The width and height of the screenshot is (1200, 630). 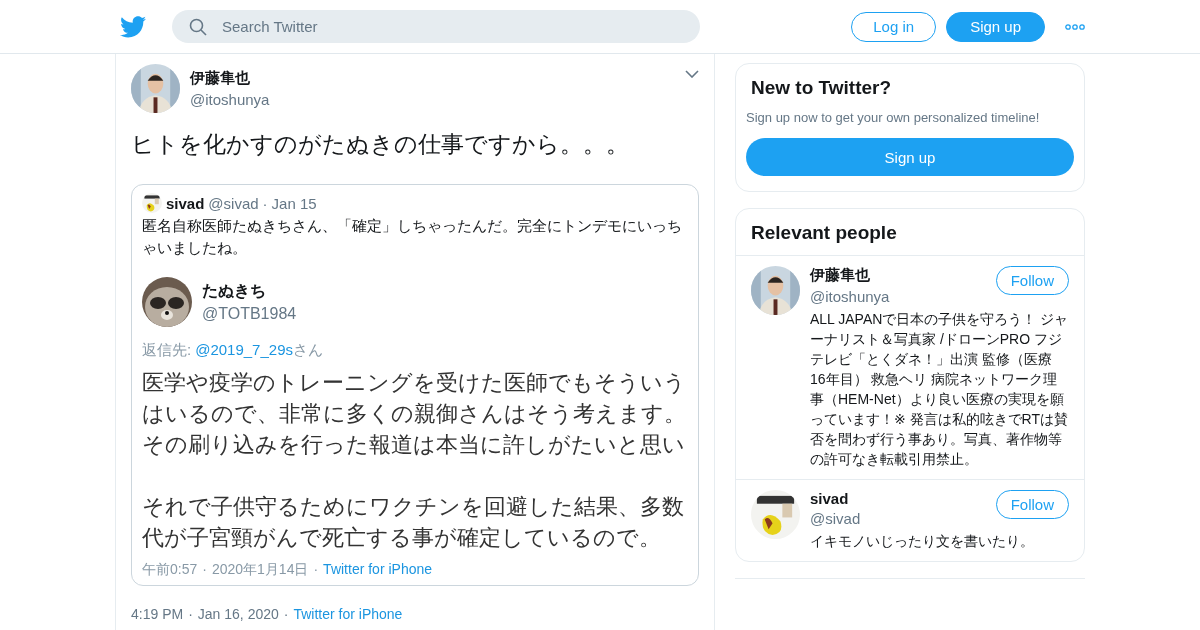 What do you see at coordinates (308, 350) in the screenshot?
I see `reply-suffix: さん` at bounding box center [308, 350].